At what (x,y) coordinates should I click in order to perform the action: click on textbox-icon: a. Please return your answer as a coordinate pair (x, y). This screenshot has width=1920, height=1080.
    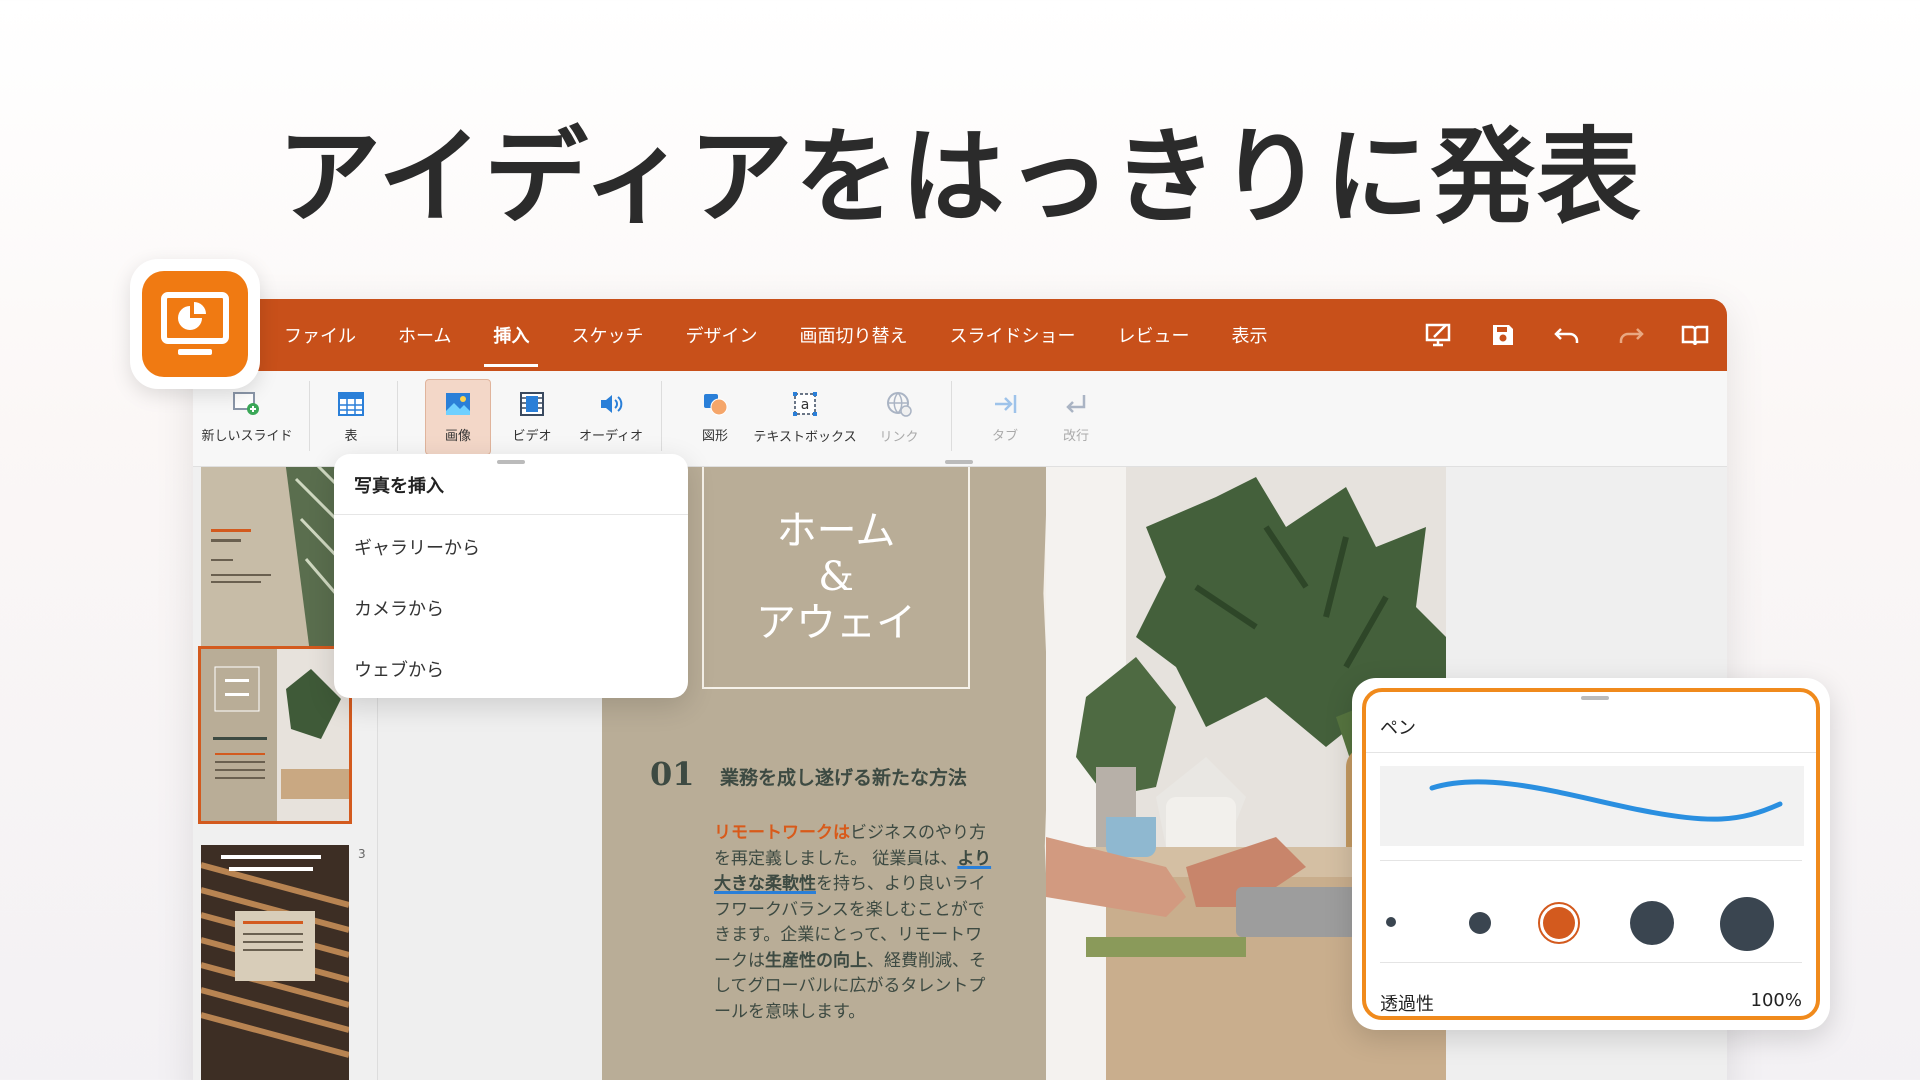
    Looking at the image, I should click on (805, 403).